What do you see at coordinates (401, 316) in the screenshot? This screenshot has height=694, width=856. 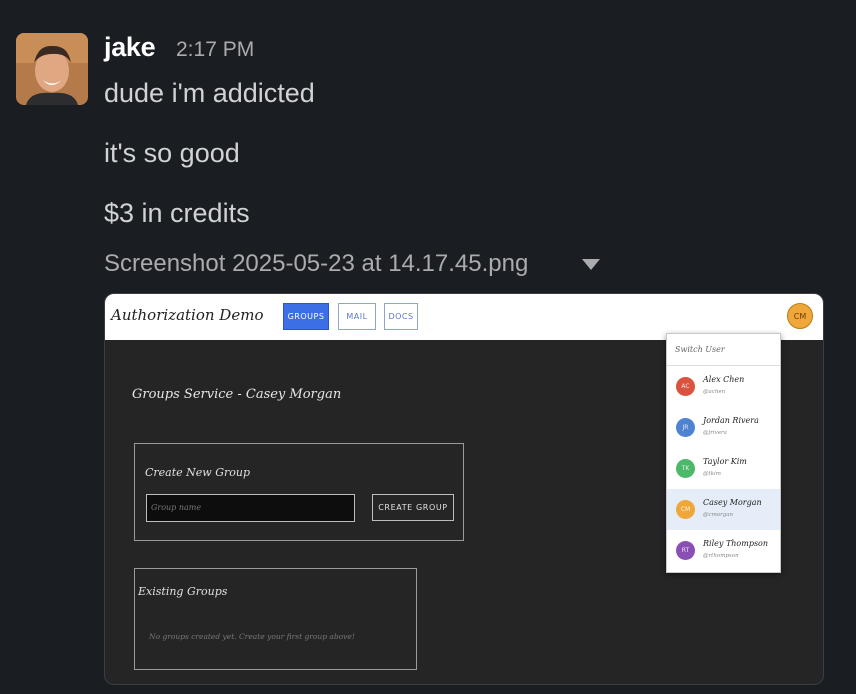 I see `tab-docs: DOCS` at bounding box center [401, 316].